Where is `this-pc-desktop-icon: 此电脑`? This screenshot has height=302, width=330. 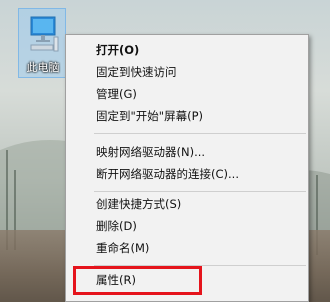
this-pc-desktop-icon: 此电脑 is located at coordinates (42, 43).